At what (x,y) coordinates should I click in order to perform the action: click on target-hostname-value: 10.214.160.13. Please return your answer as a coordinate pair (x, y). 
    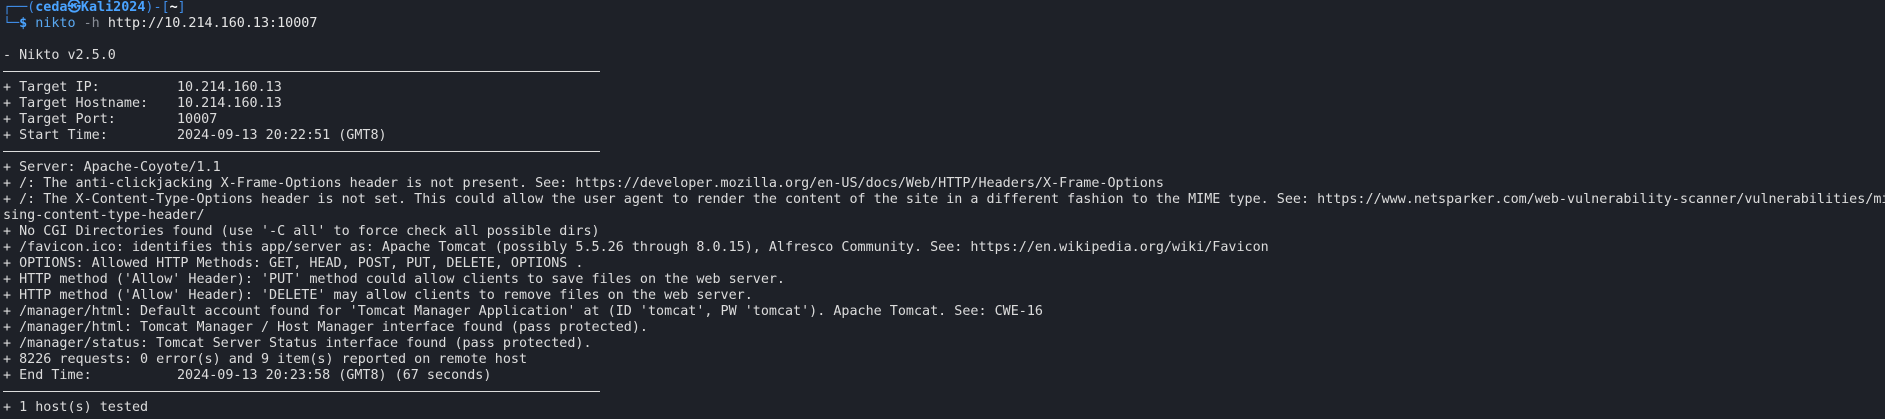
    Looking at the image, I should click on (229, 103).